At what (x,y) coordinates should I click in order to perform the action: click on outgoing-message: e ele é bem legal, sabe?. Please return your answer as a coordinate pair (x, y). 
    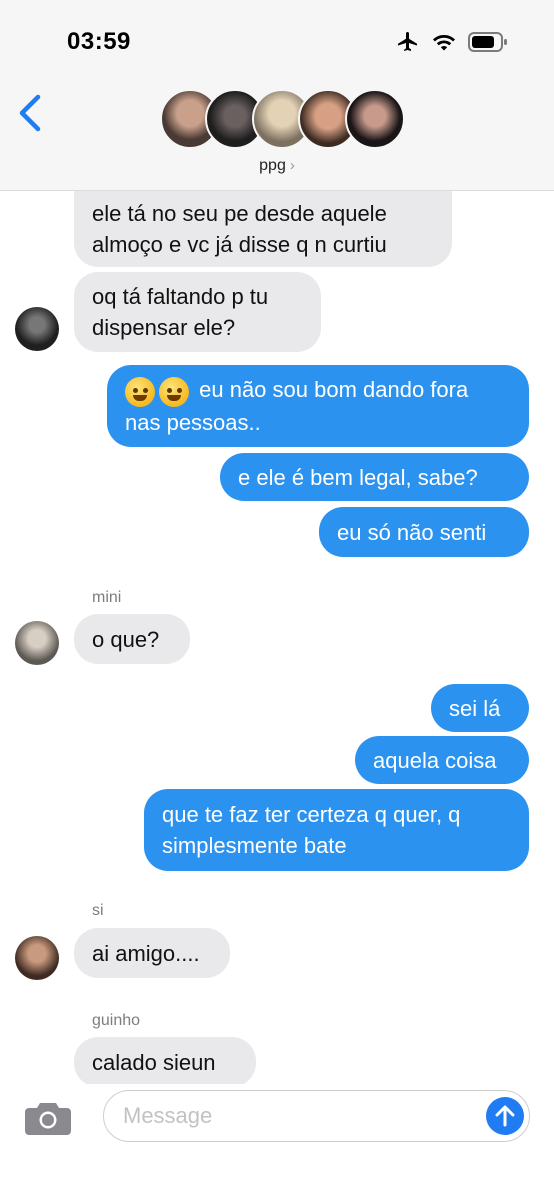
    Looking at the image, I should click on (374, 477).